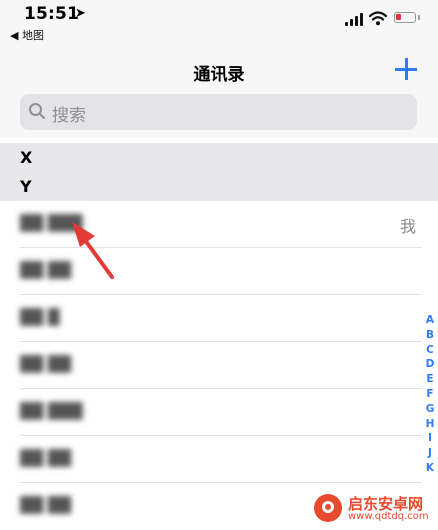 The height and width of the screenshot is (530, 438). What do you see at coordinates (429, 409) in the screenshot?
I see `index-letter-g: G` at bounding box center [429, 409].